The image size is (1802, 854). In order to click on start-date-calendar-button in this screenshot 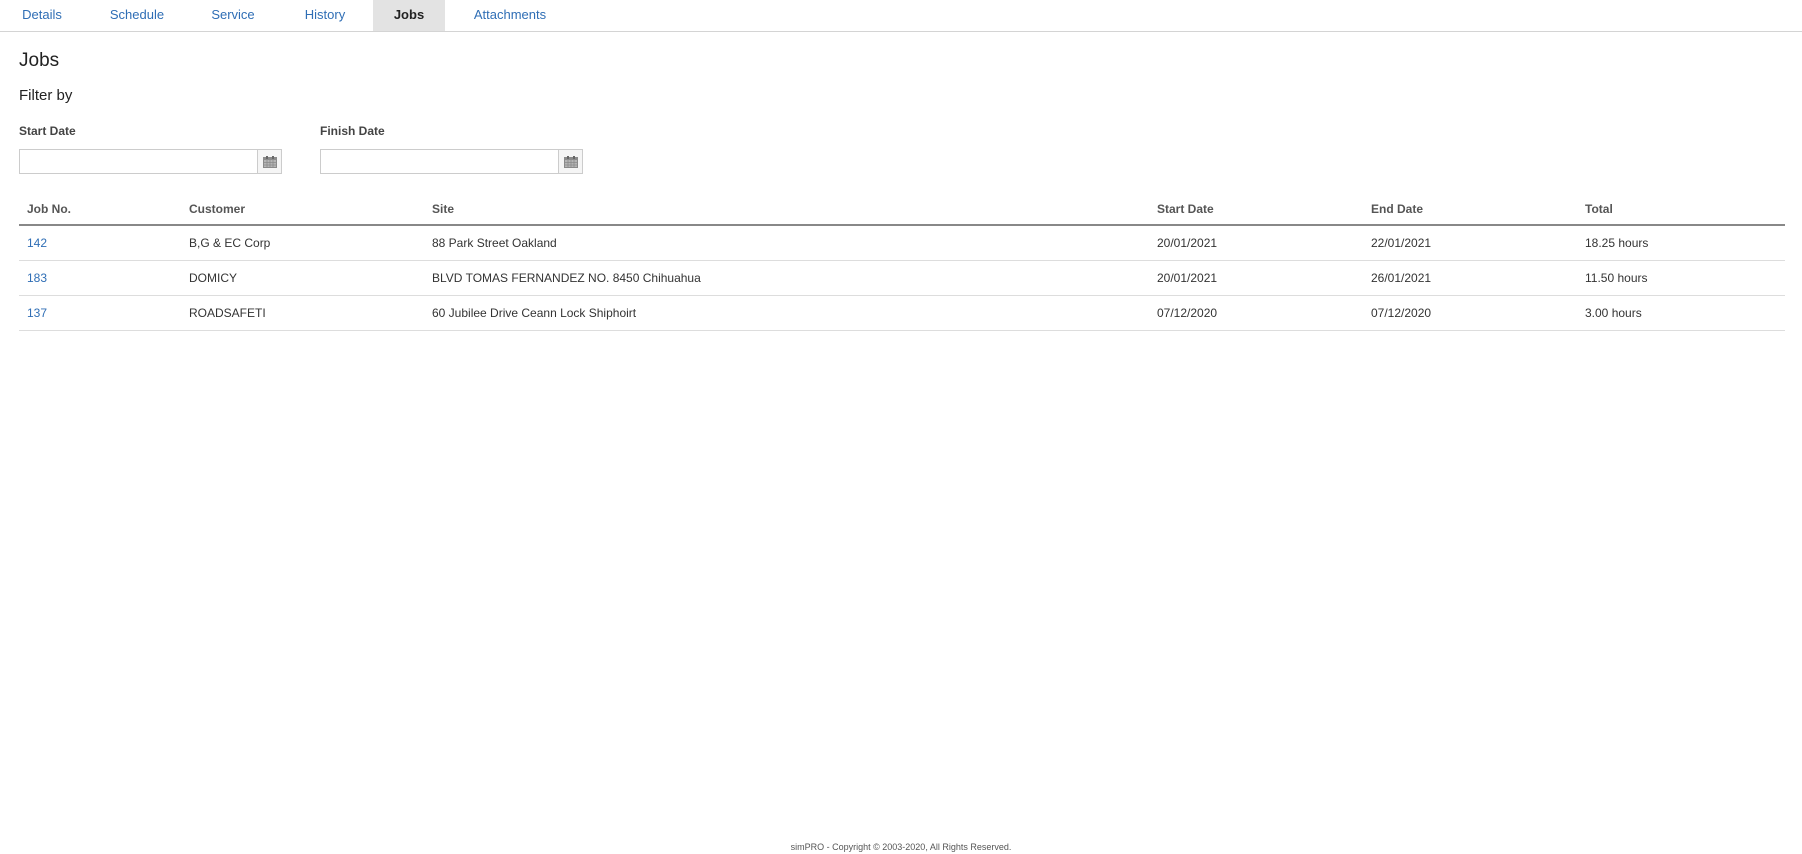, I will do `click(269, 161)`.